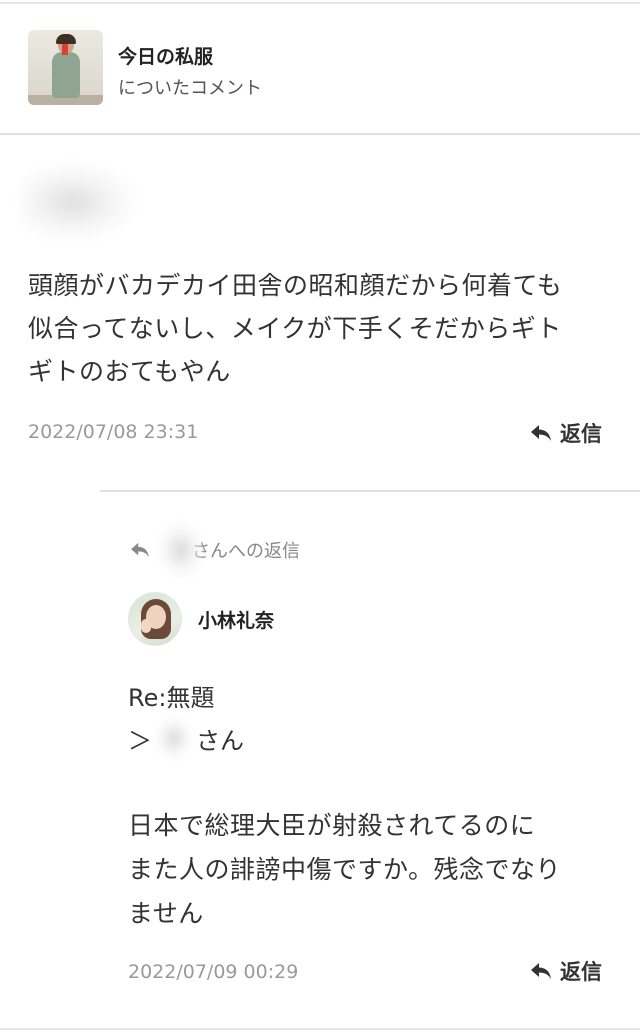 The width and height of the screenshot is (640, 1033). I want to click on reply-author-name: 小林礼奈, so click(236, 619).